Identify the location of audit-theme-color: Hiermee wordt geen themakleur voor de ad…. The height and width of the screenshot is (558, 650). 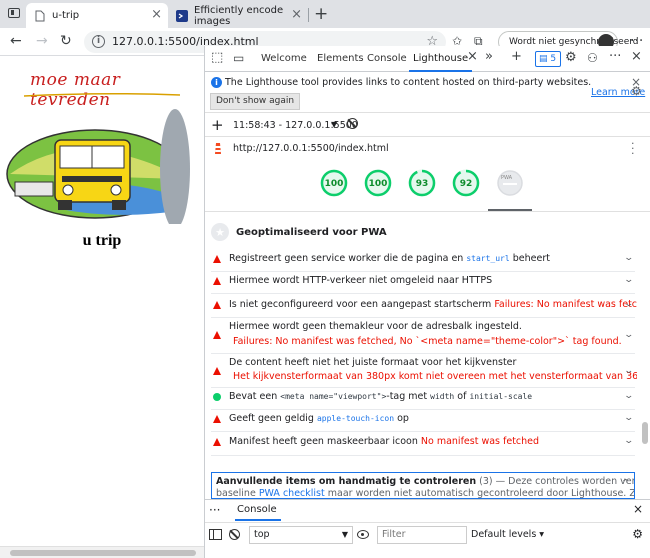
(423, 336).